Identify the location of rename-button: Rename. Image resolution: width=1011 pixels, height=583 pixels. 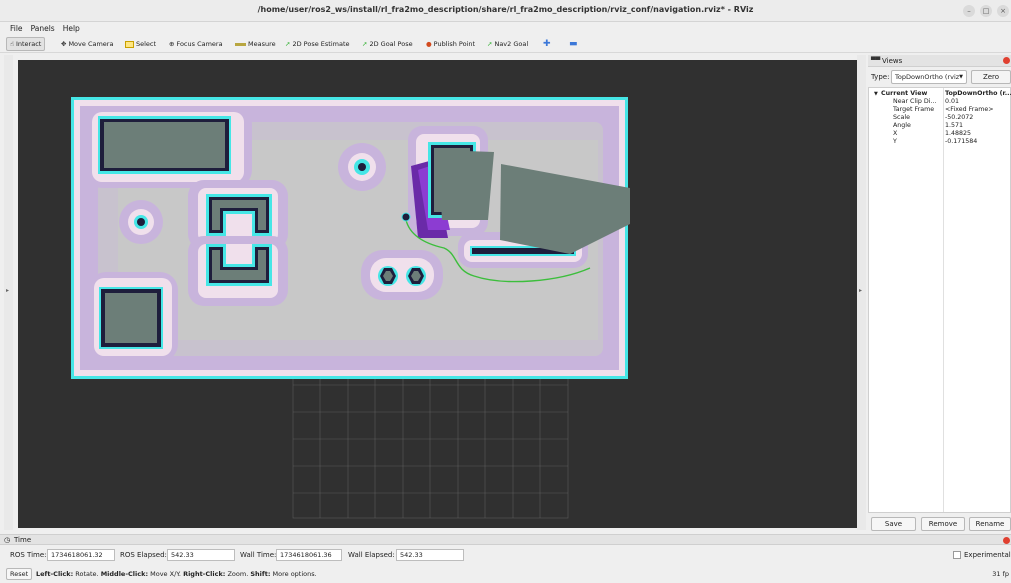
(990, 524).